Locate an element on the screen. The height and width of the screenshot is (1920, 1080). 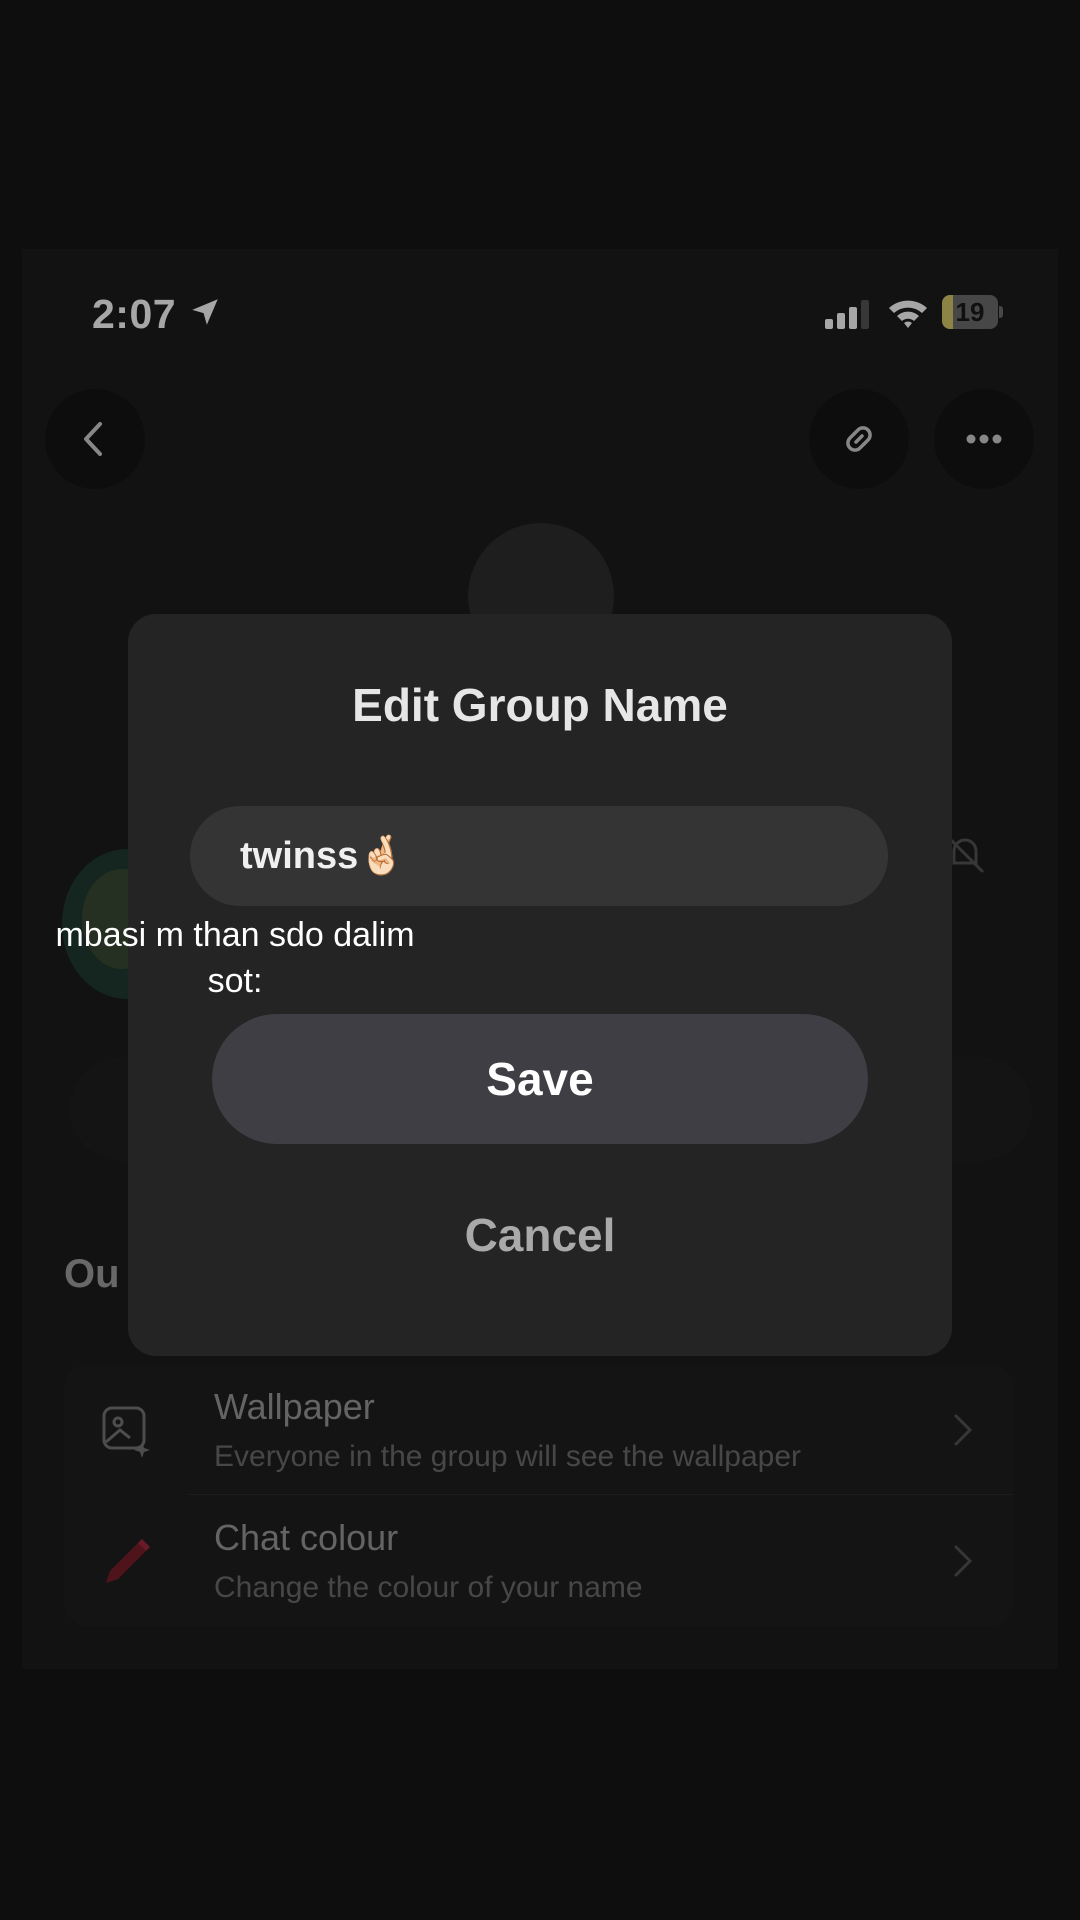
save-label: Save is located at coordinates (540, 1079).